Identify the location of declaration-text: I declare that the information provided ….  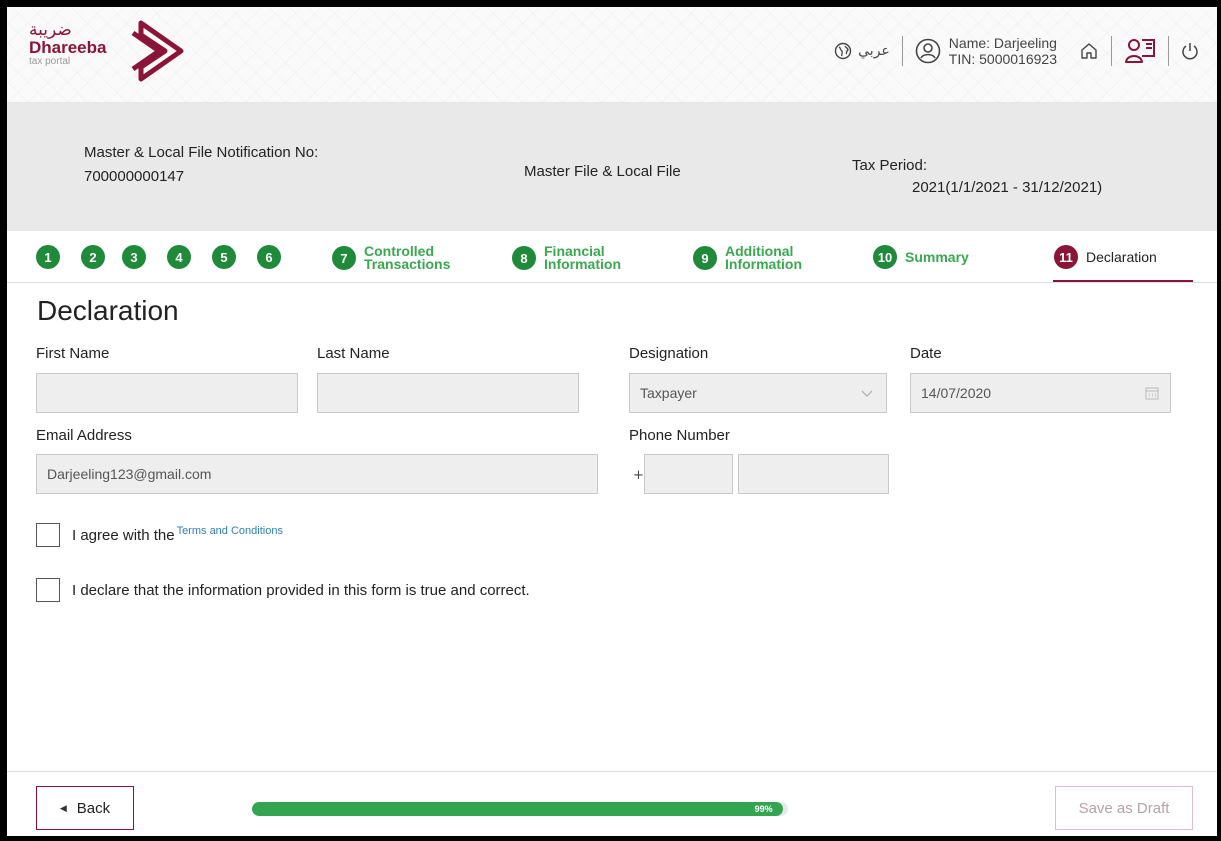
(301, 590).